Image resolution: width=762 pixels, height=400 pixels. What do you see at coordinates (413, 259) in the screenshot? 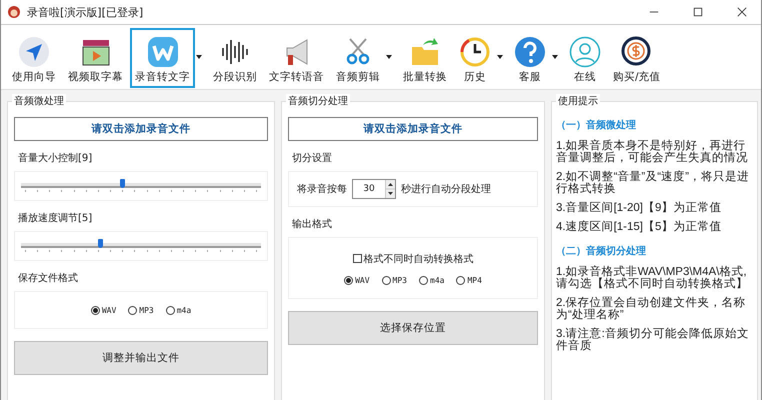
I see `auto-convert-checkbox: 格式不同时自动转换格式` at bounding box center [413, 259].